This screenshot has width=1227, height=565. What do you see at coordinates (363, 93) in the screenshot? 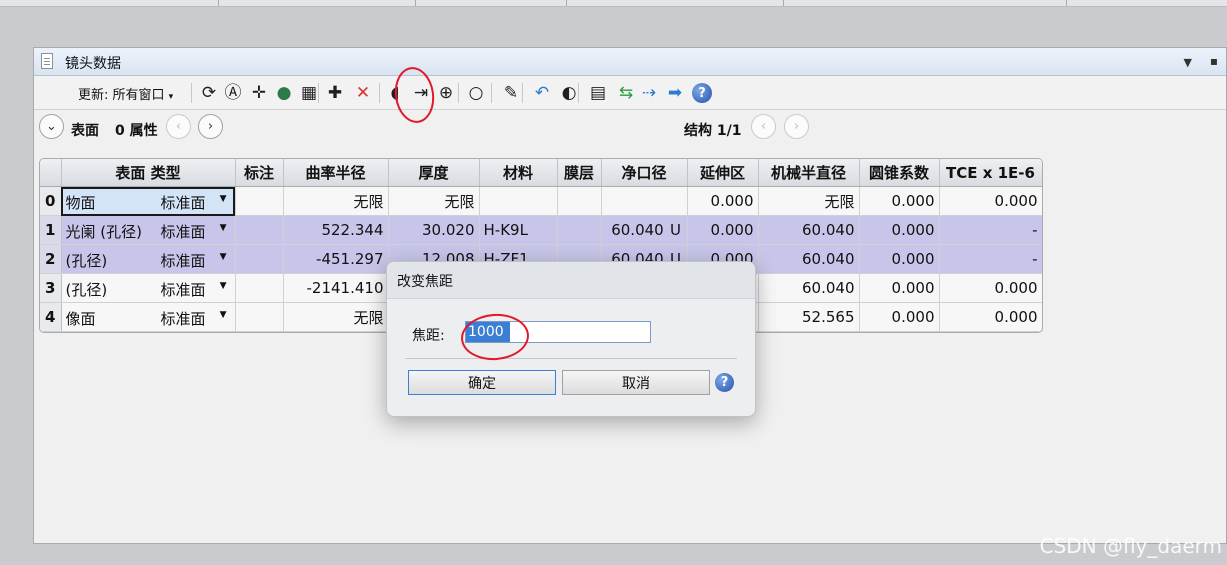
I see `delete-surface-icon: ✕` at bounding box center [363, 93].